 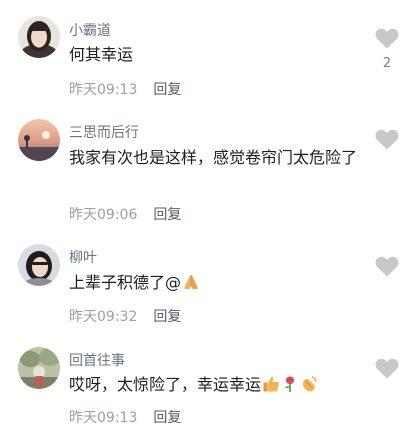 What do you see at coordinates (125, 282) in the screenshot?
I see `comment-text-content: 上辈子积德了@` at bounding box center [125, 282].